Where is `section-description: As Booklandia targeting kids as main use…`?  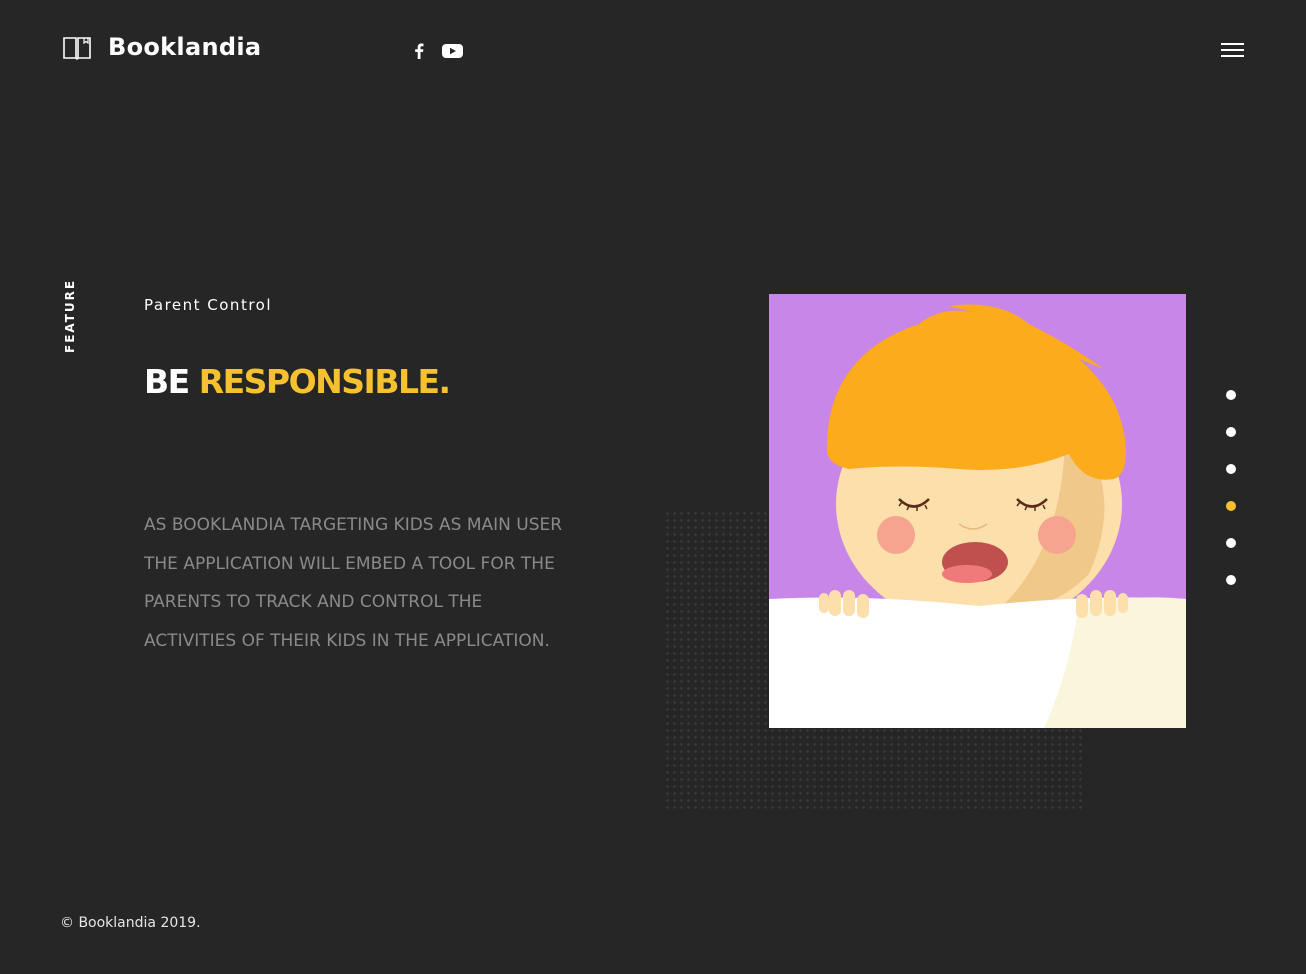
section-description: As Booklandia targeting kids as main use… is located at coordinates (353, 583).